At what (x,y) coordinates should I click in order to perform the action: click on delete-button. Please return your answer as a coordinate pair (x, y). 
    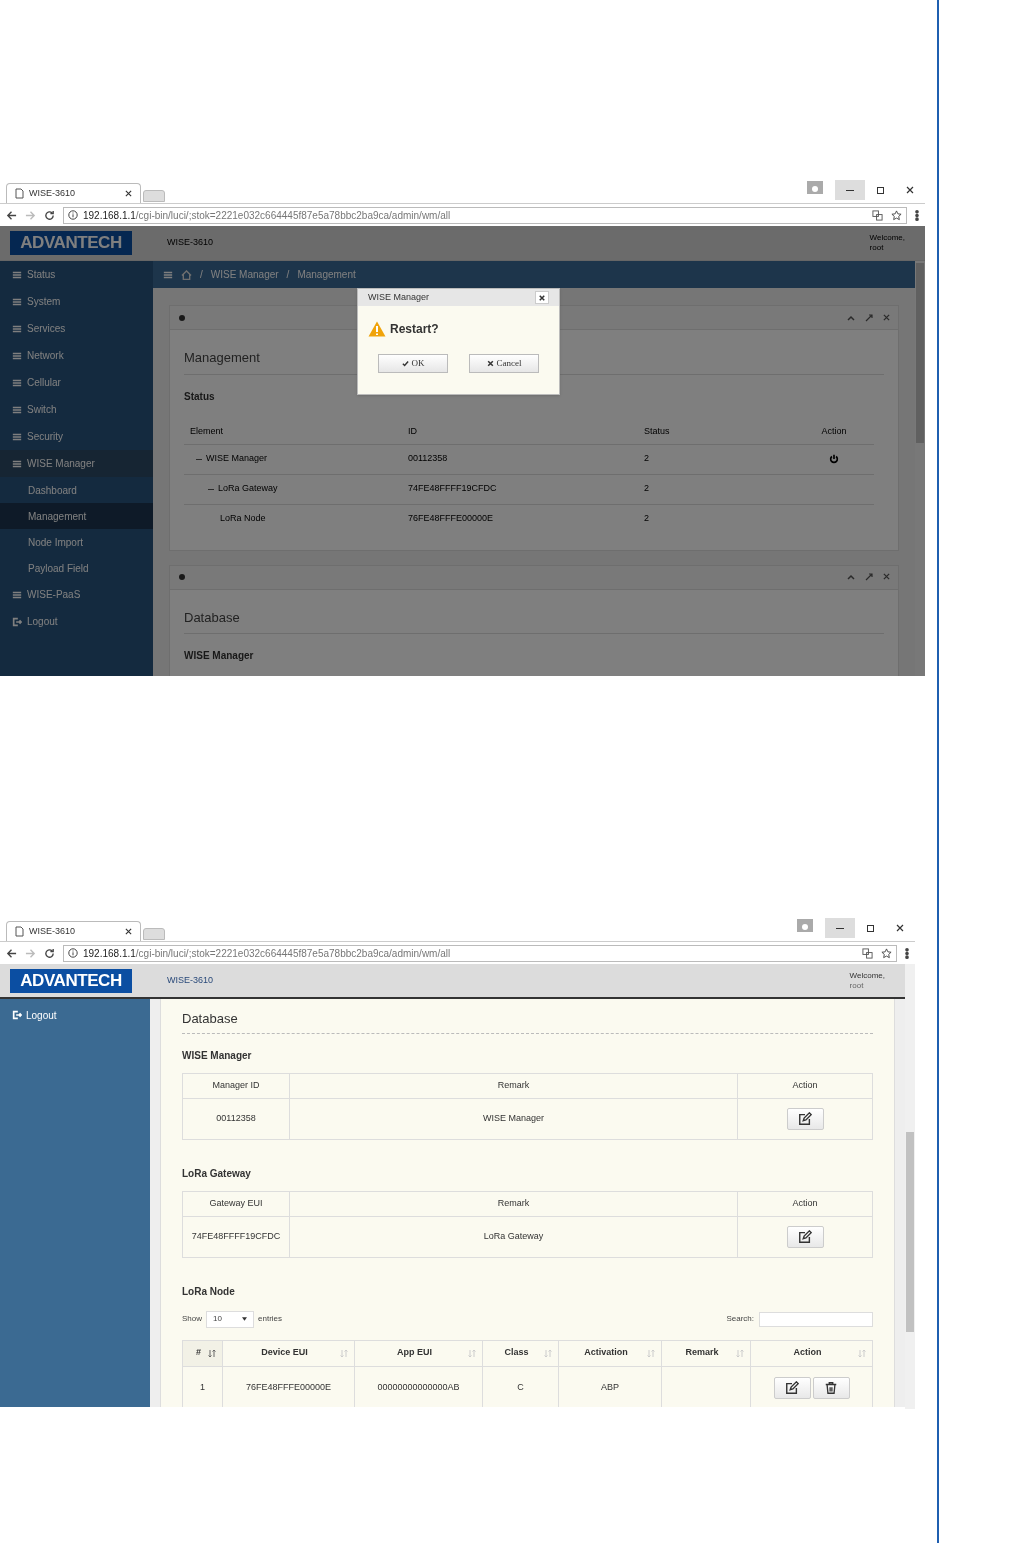
    Looking at the image, I should click on (831, 1387).